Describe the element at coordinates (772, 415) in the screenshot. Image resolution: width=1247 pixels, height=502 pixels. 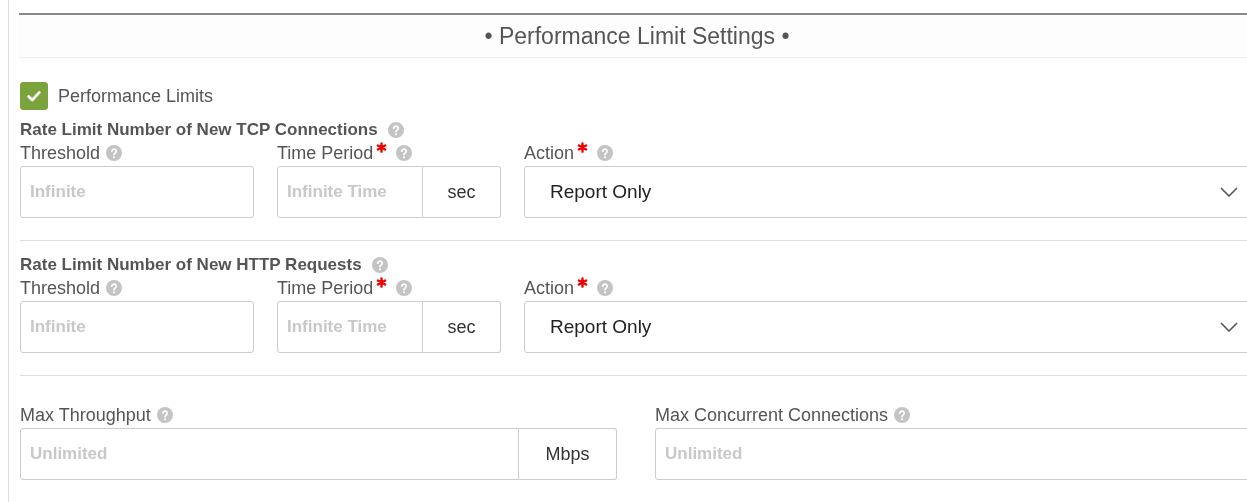
I see `field-label: Max Concurrent Connections` at that location.